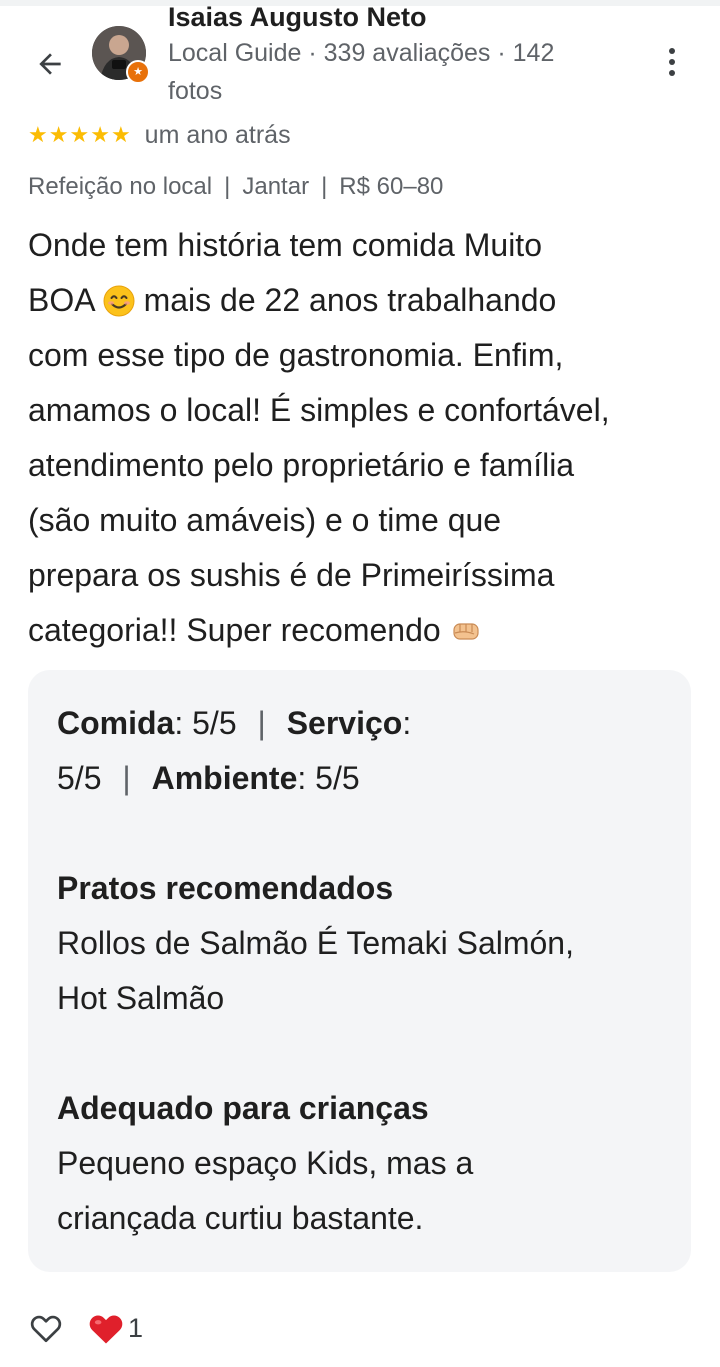 This screenshot has height=1367, width=720. I want to click on ambience-label: Ambiente, so click(224, 778).